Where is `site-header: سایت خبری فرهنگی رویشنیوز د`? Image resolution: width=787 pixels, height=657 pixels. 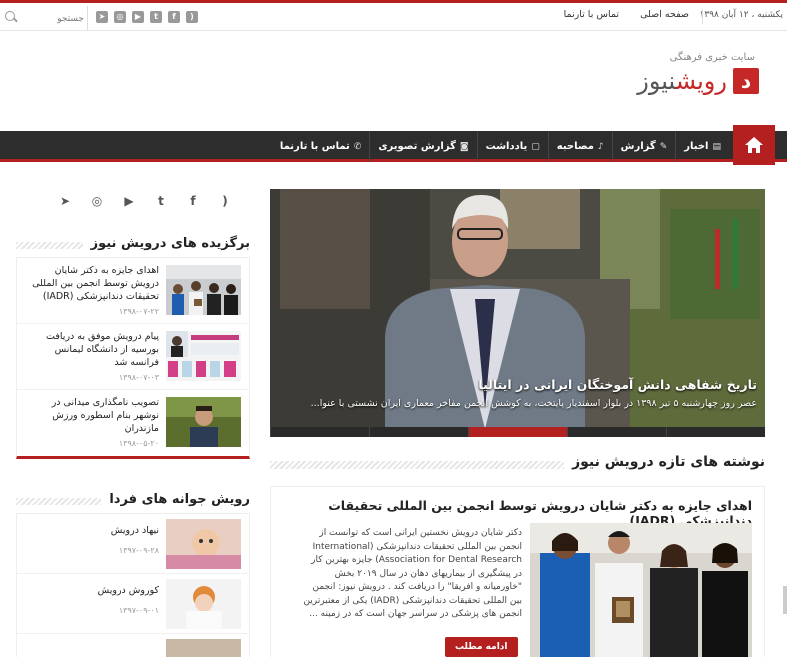 site-header: سایت خبری فرهنگی رویشنیوز د is located at coordinates (698, 73).